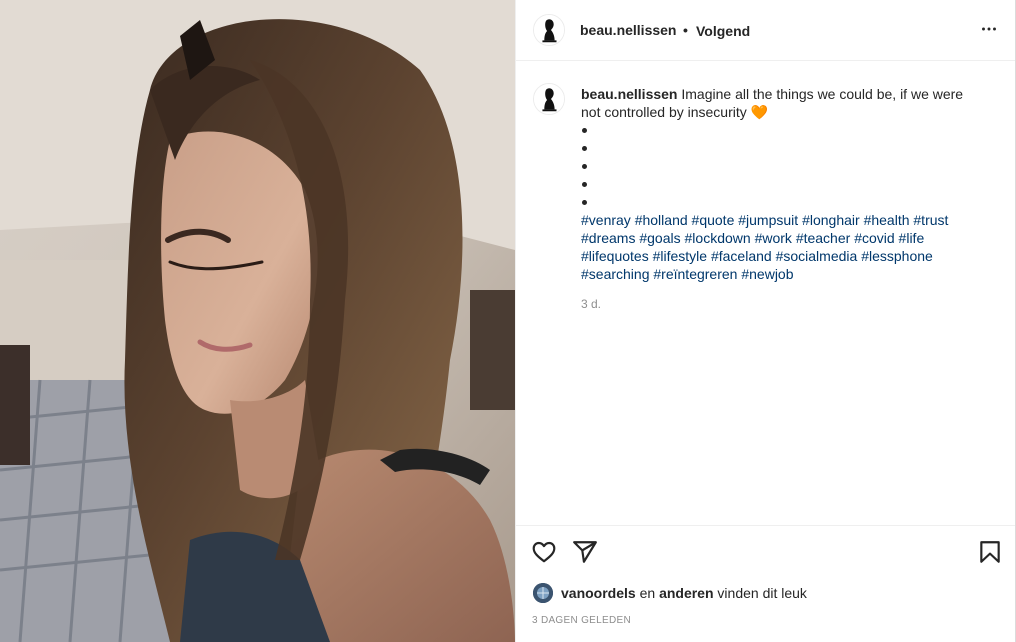 The height and width of the screenshot is (642, 1016). What do you see at coordinates (762, 593) in the screenshot?
I see `likes-suffix: vinden dit leuk` at bounding box center [762, 593].